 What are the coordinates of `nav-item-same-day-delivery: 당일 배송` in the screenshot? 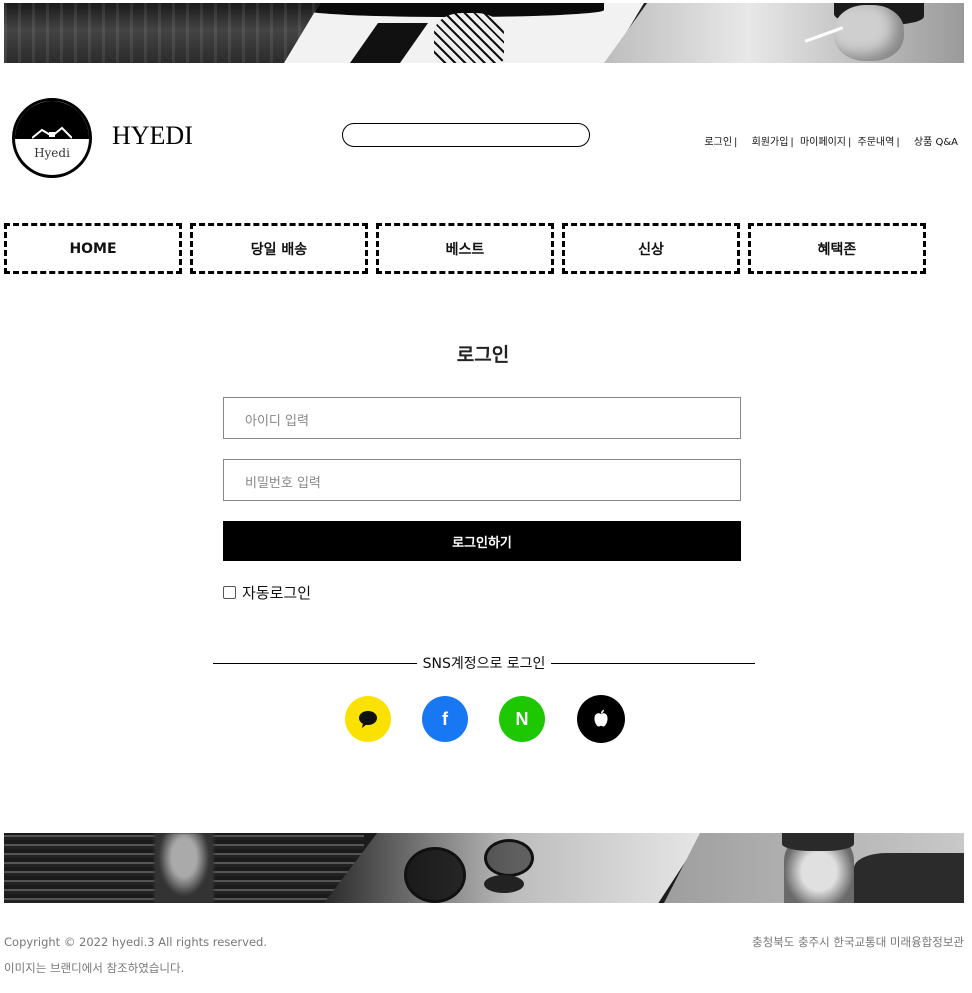 It's located at (279, 248).